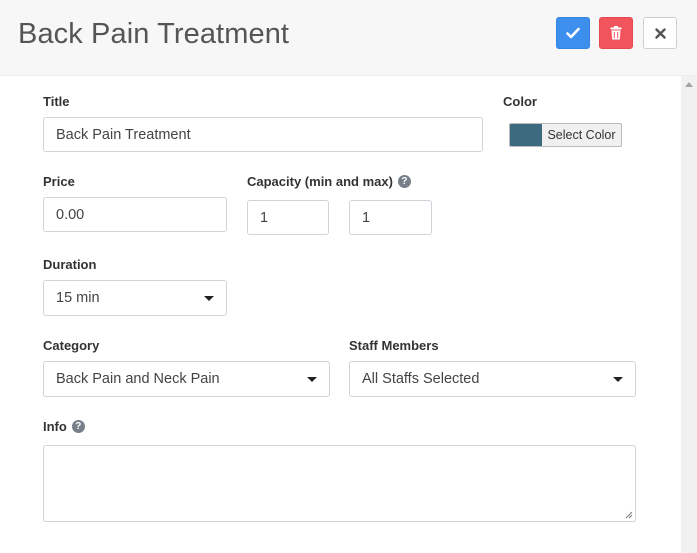 This screenshot has width=697, height=553. What do you see at coordinates (366, 217) in the screenshot?
I see `capacity-max-value: 1` at bounding box center [366, 217].